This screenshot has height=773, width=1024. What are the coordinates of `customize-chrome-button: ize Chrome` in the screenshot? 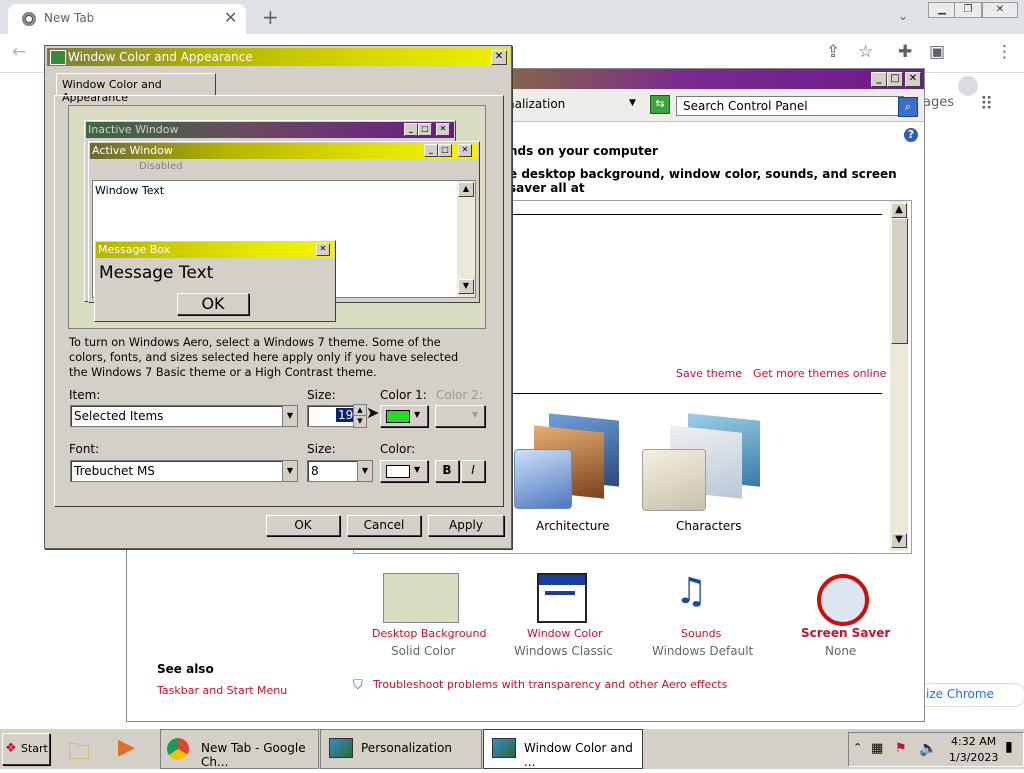 It's located at (970, 695).